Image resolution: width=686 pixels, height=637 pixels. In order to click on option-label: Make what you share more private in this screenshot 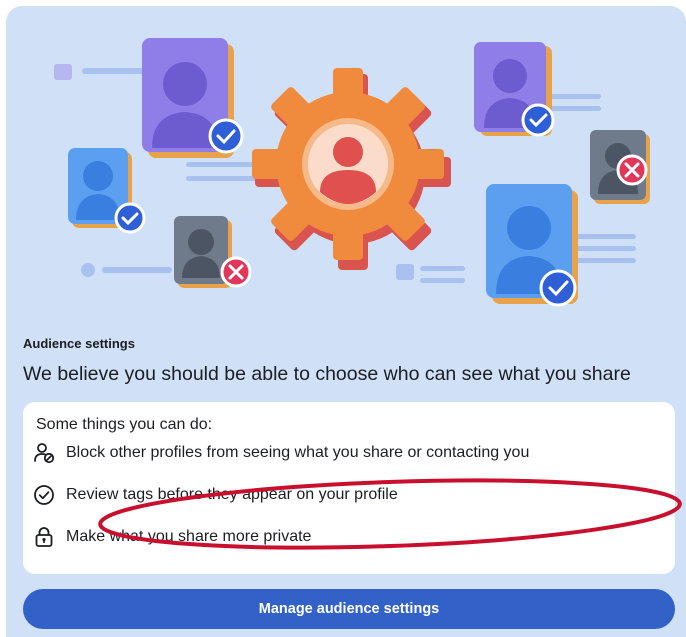, I will do `click(189, 536)`.